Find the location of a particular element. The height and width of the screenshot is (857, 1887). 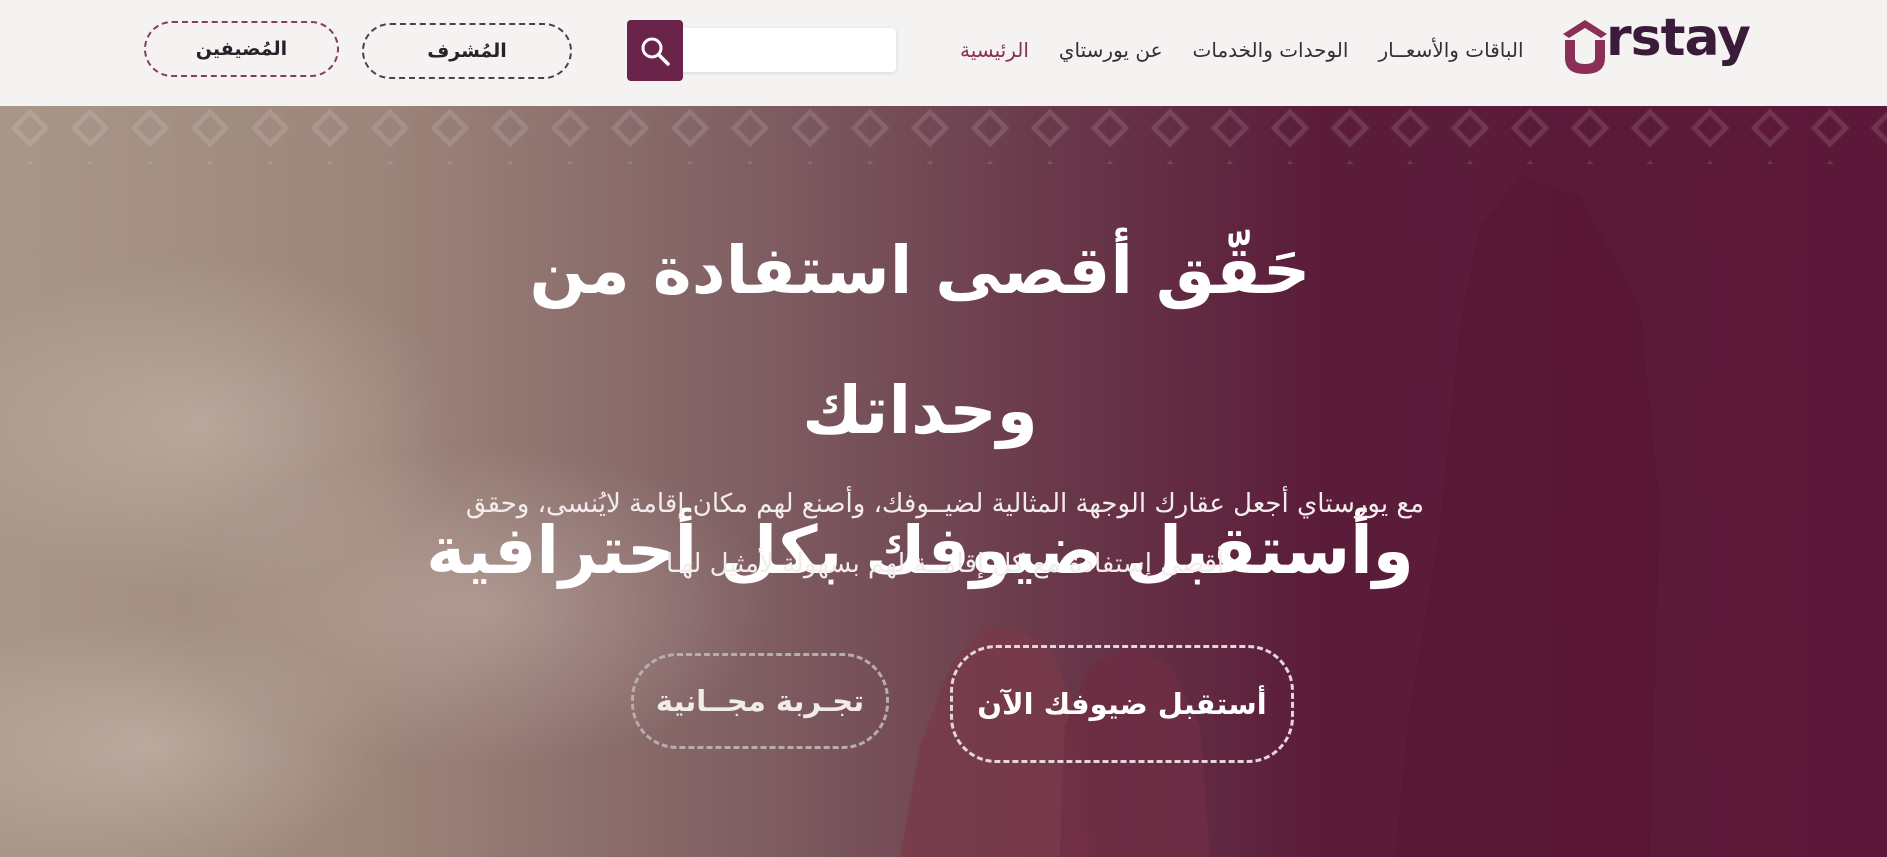

hero-headline-line-1: حَقّق أقصى استفادة من وحداتك is located at coordinates (920, 340).